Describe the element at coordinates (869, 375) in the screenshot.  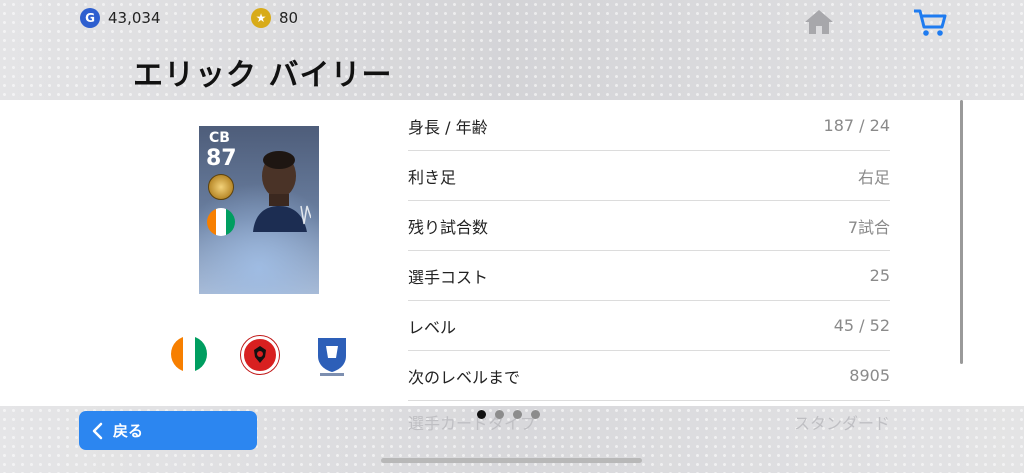
I see `stat-value: 8905` at that location.